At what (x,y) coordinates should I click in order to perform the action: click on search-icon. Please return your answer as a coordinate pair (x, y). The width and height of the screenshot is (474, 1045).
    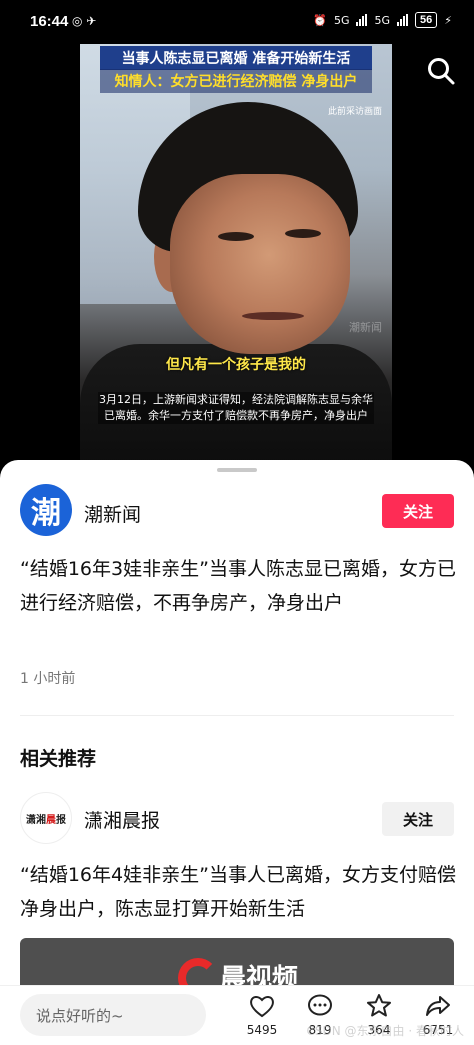
    Looking at the image, I should click on (441, 71).